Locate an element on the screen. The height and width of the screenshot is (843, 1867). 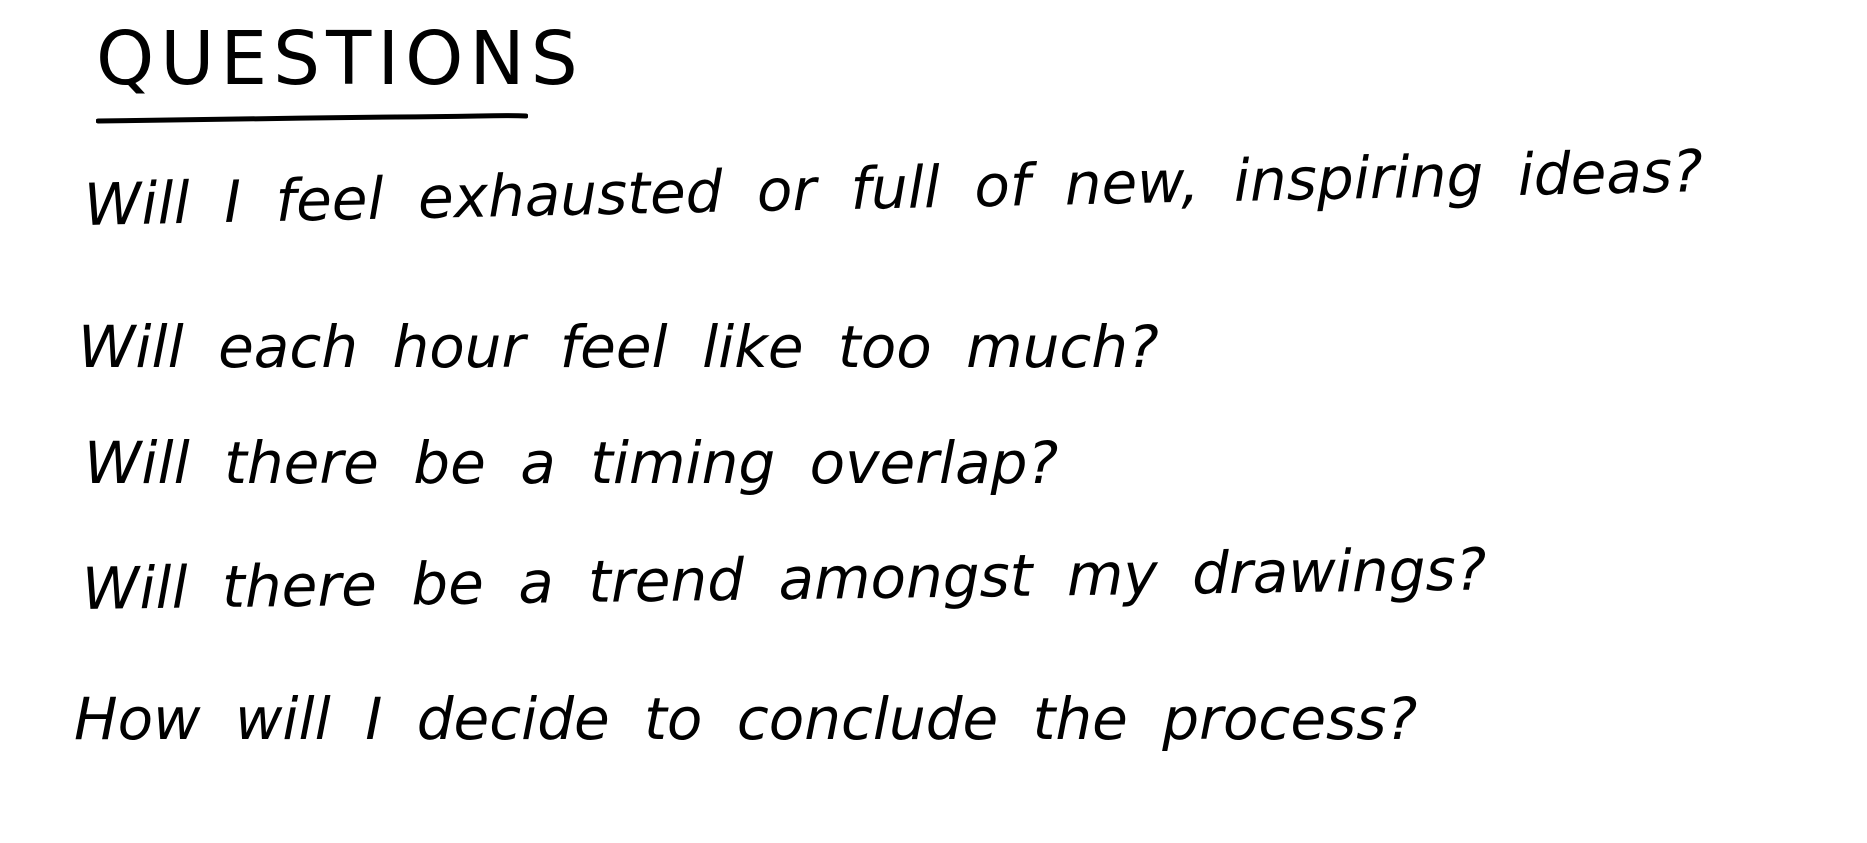
title-underline is located at coordinates (312, 118).